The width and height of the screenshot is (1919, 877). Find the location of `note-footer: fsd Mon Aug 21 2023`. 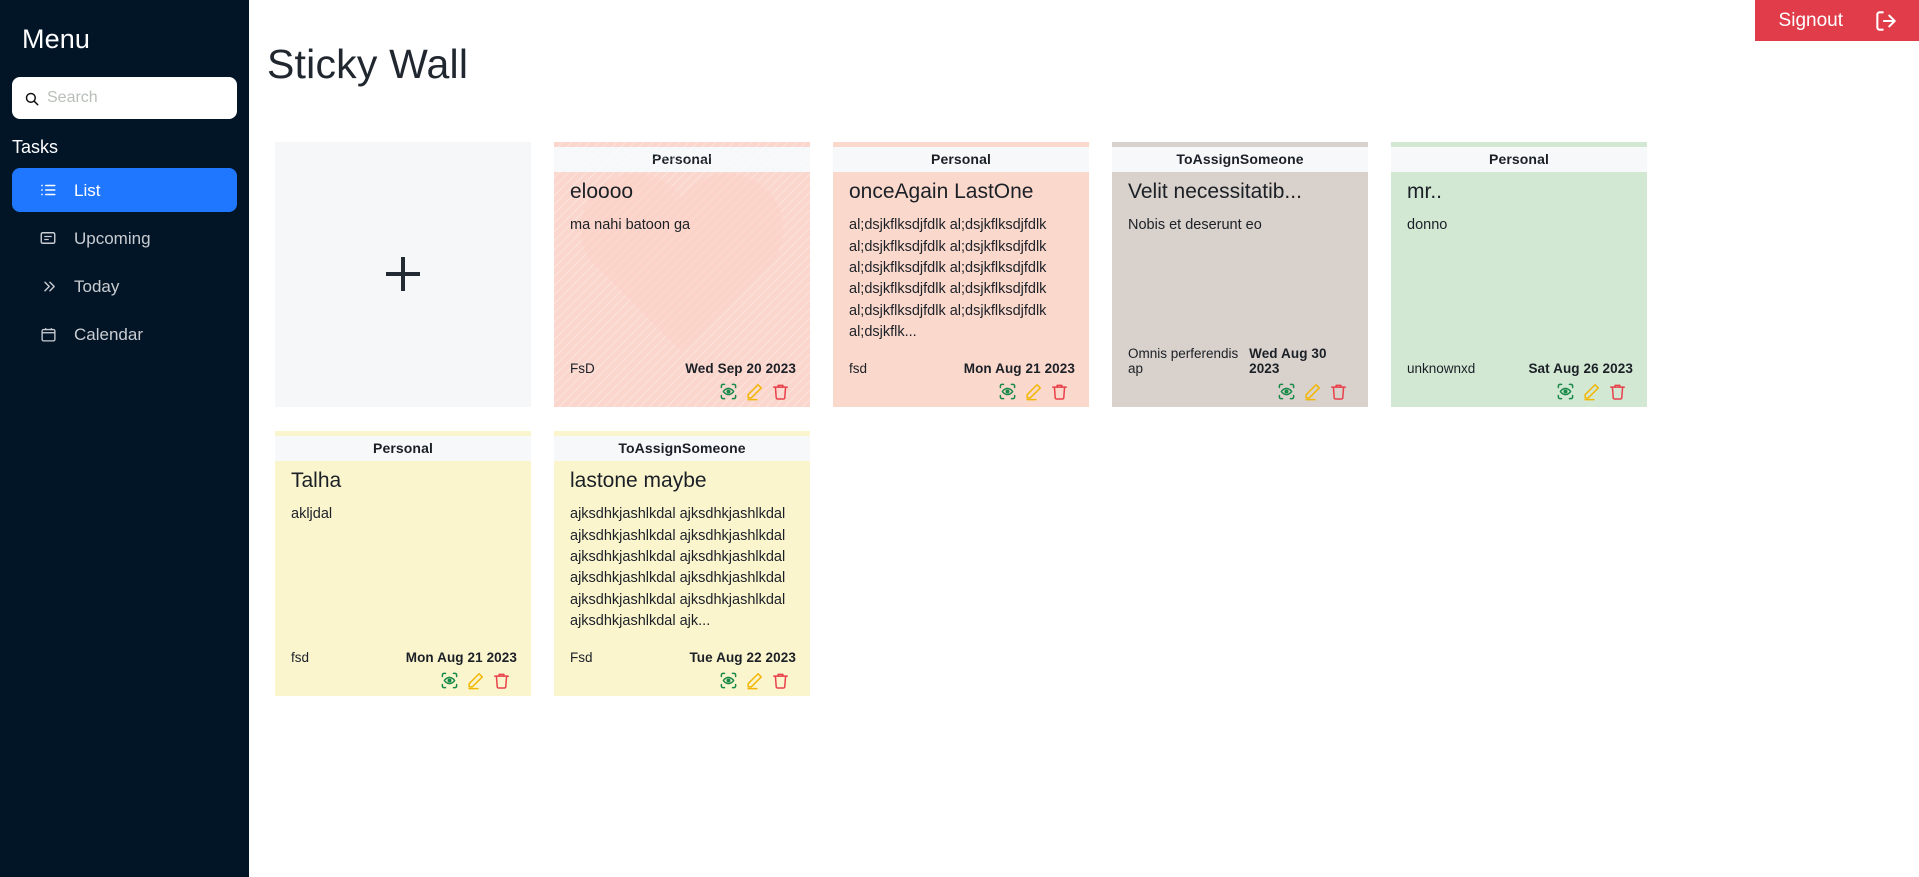

note-footer: fsd Mon Aug 21 2023 is located at coordinates (961, 384).